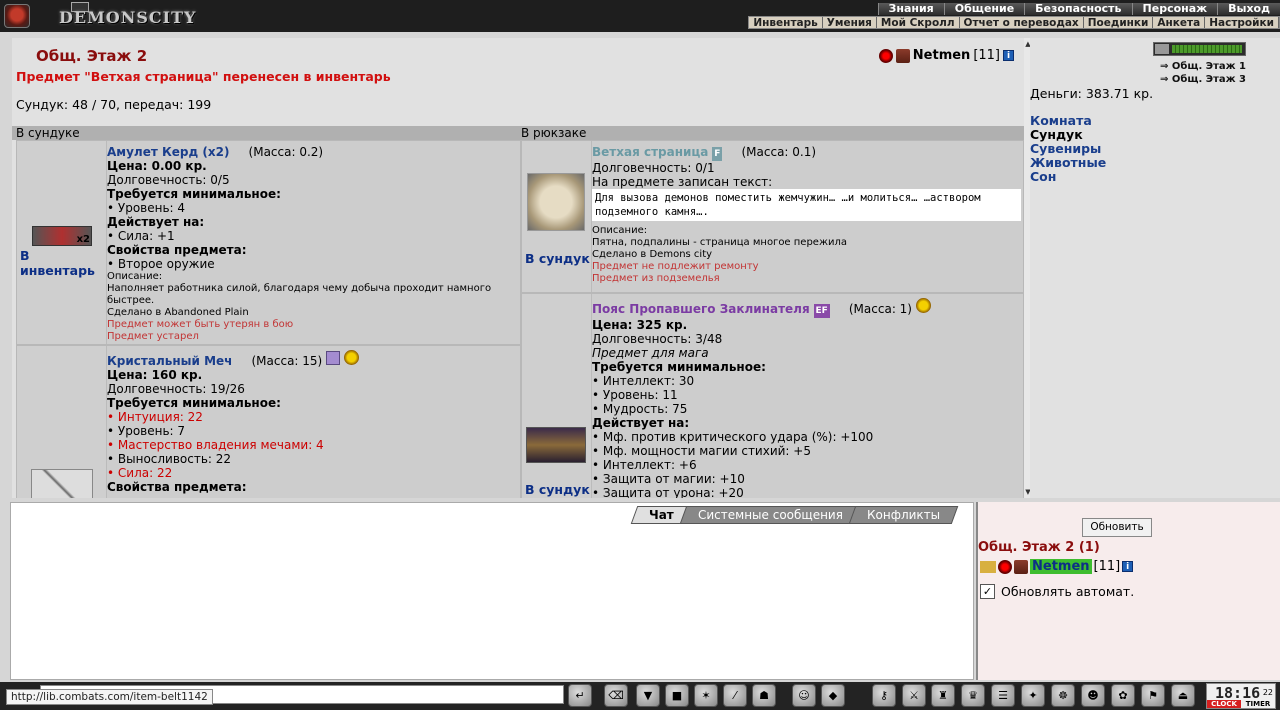 This screenshot has width=1280, height=710. Describe the element at coordinates (1107, 566) in the screenshot. I see `player-level: [11]` at that location.